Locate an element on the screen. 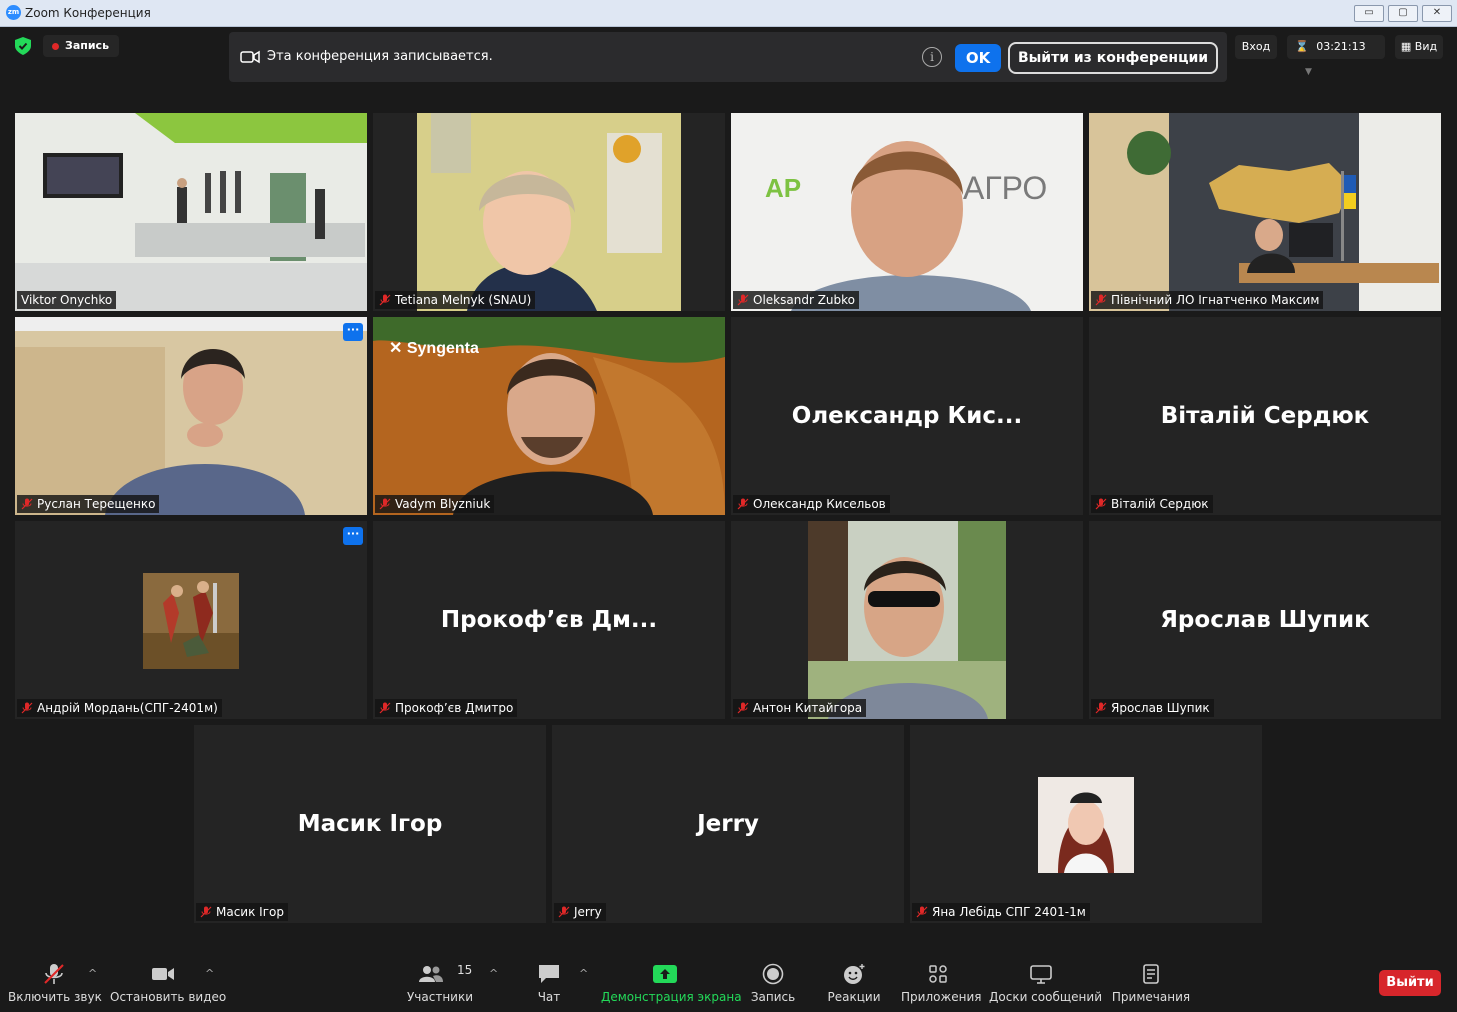 The width and height of the screenshot is (1457, 1012). participant-name-label: Jerry is located at coordinates (580, 912).